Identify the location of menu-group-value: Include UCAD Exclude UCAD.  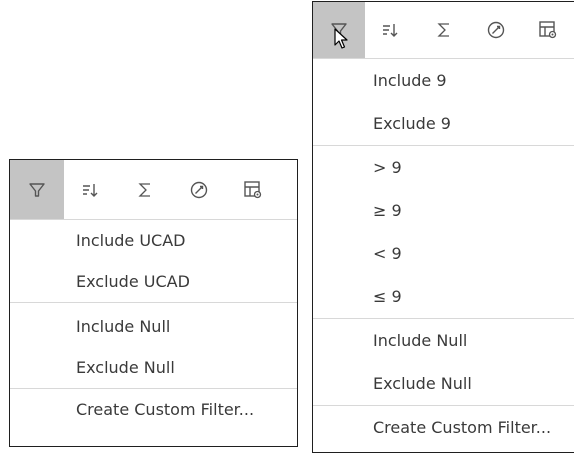
(153, 261).